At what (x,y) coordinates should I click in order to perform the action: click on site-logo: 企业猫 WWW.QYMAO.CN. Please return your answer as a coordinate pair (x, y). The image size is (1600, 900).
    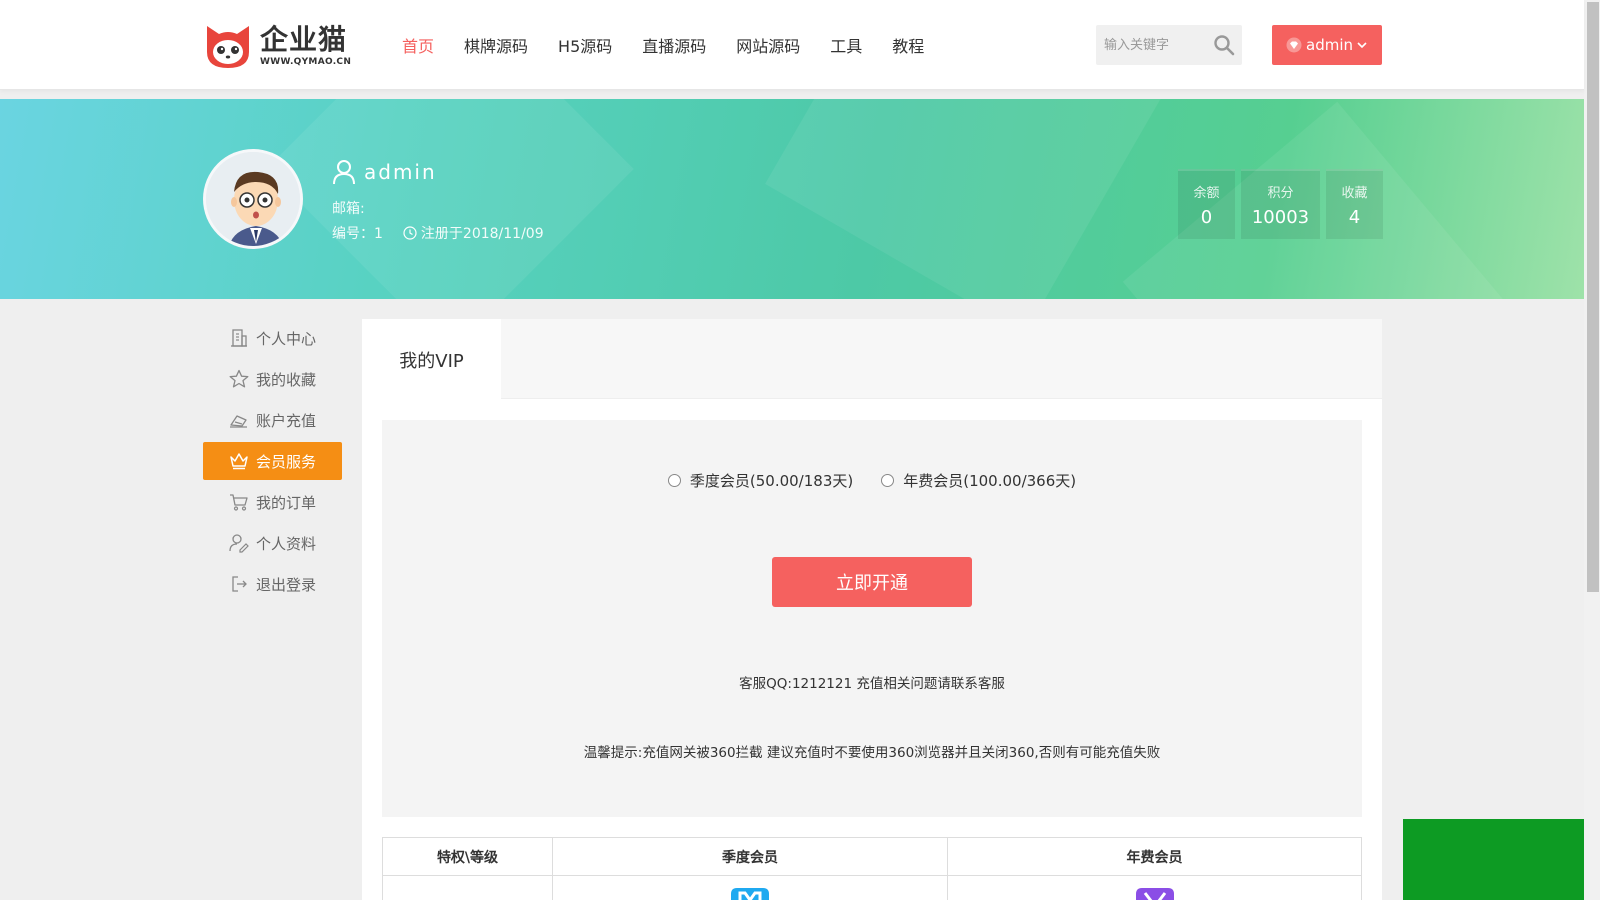
    Looking at the image, I should click on (278, 46).